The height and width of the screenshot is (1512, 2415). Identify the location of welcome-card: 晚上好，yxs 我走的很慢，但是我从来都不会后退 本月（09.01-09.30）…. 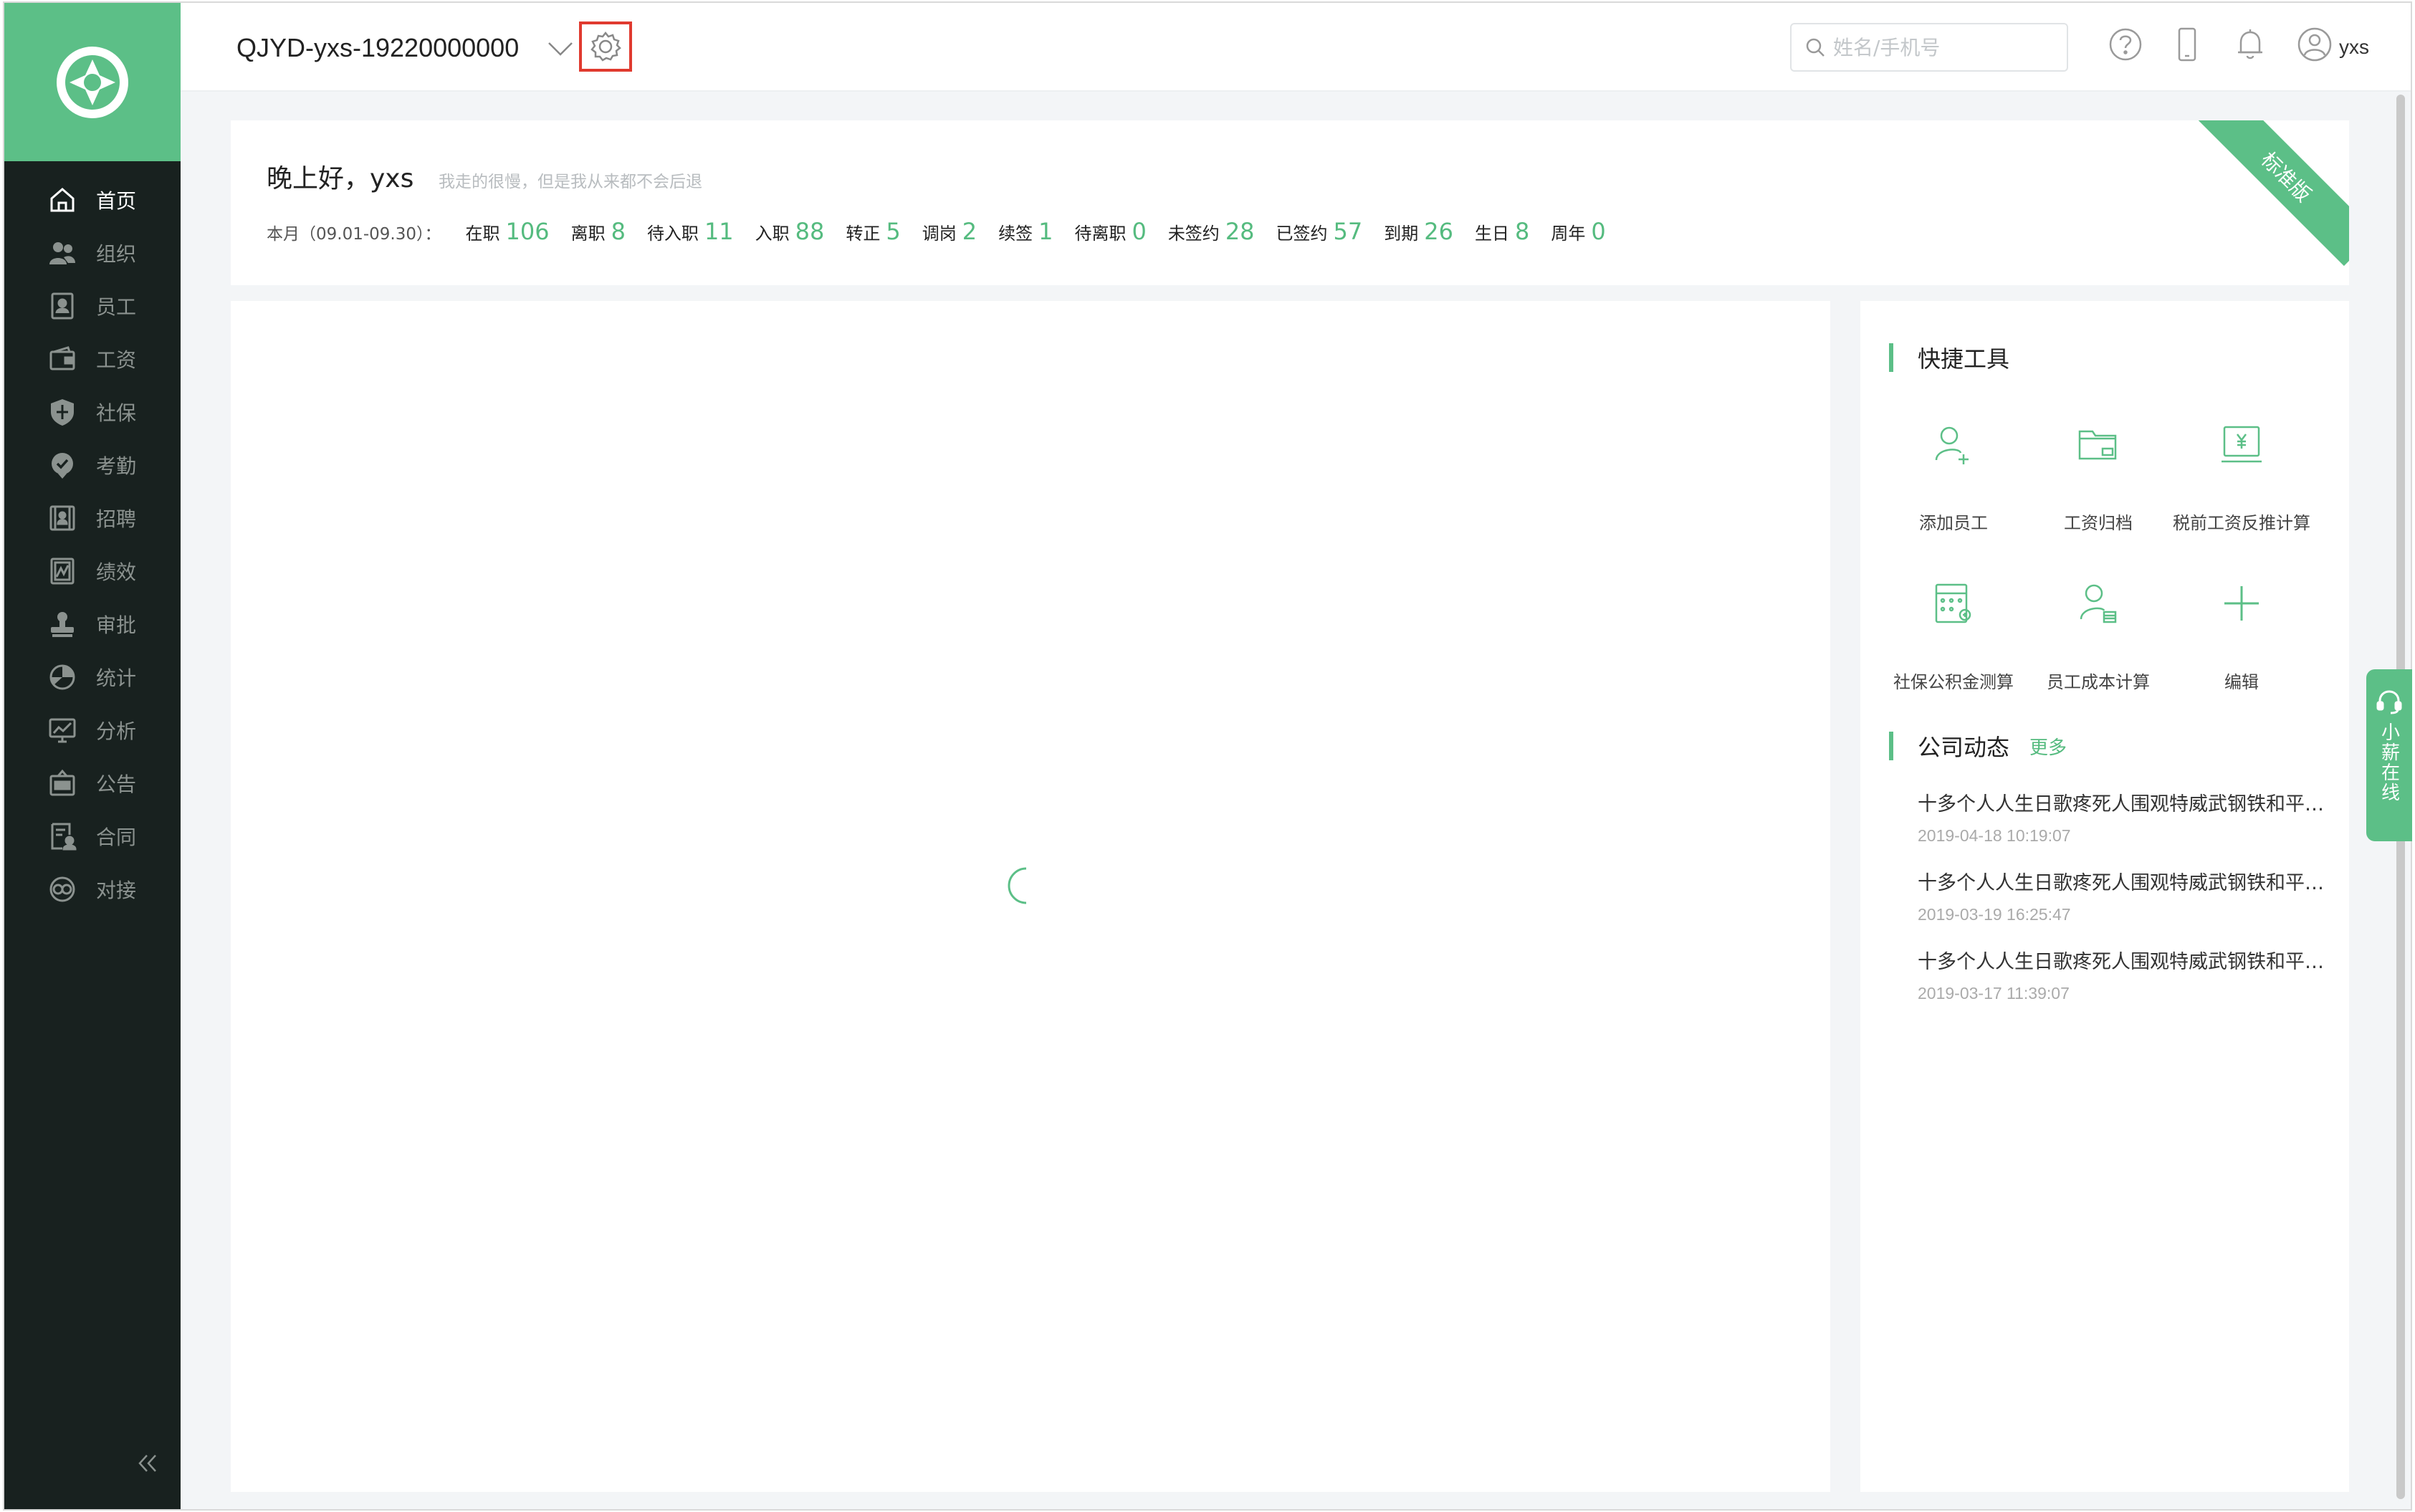
(1290, 202).